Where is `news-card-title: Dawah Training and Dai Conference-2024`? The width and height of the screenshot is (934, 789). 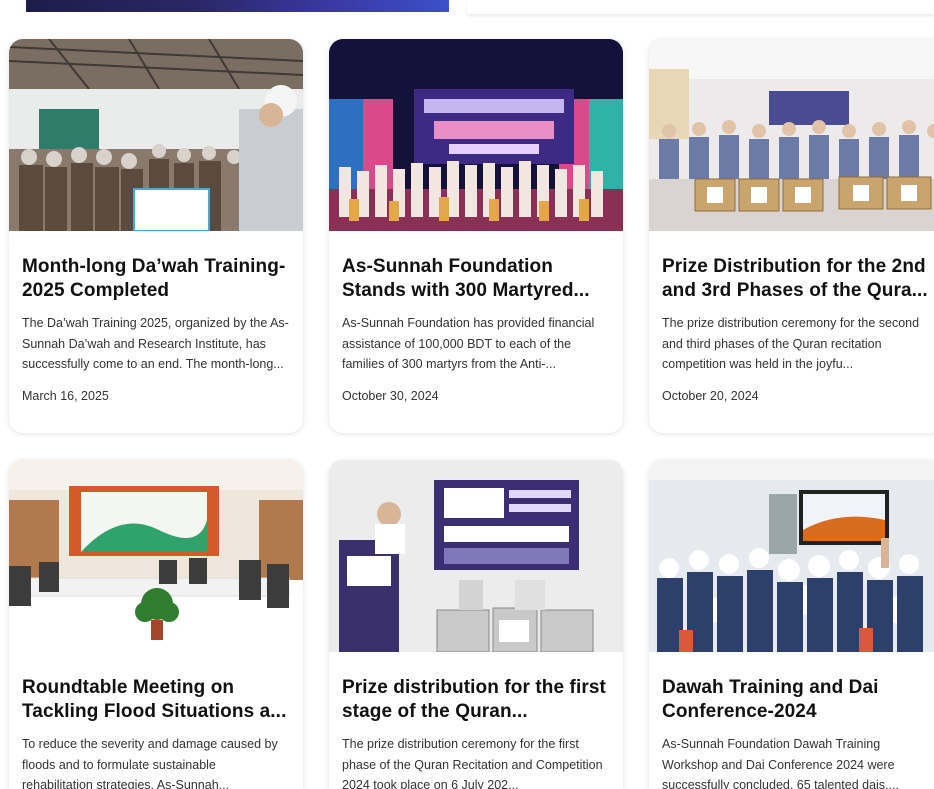
news-card-title: Dawah Training and Dai Conference-2024 is located at coordinates (796, 700).